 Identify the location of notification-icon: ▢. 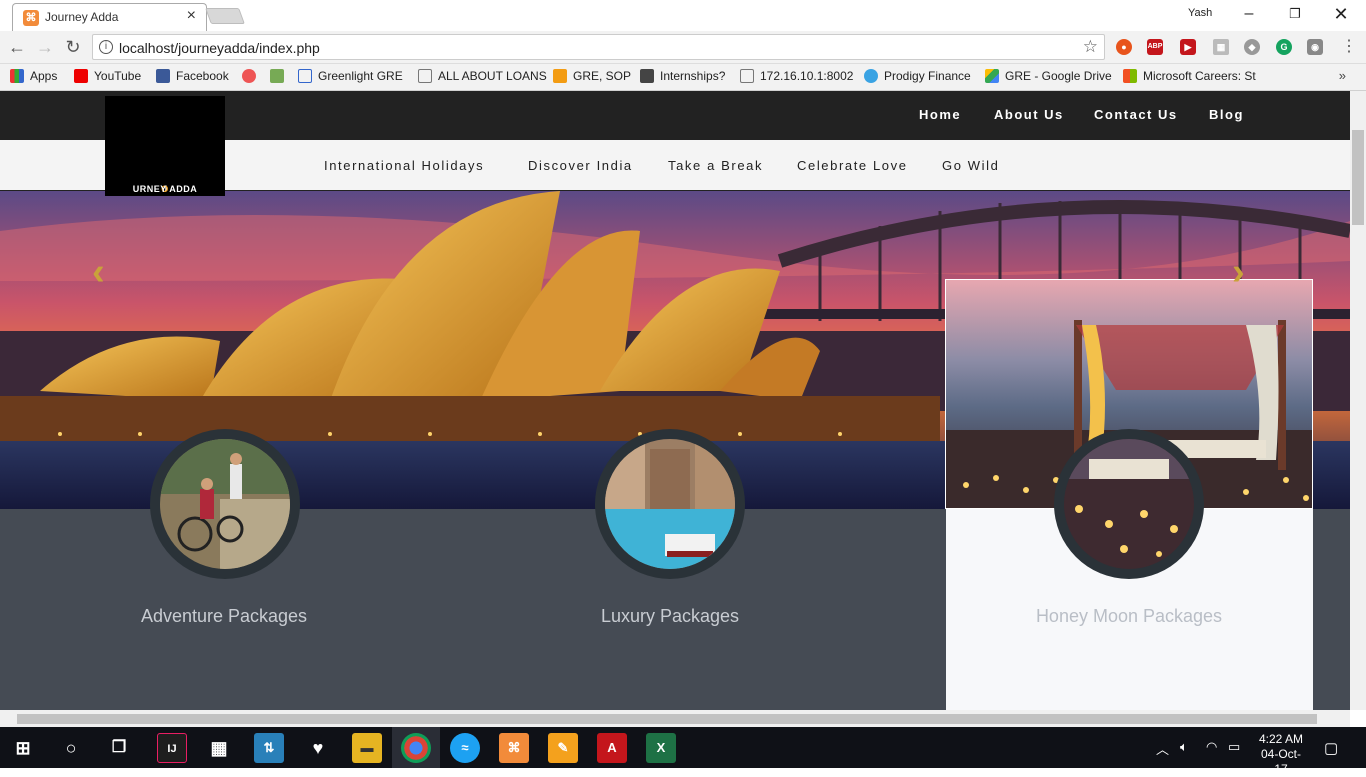
(1331, 748).